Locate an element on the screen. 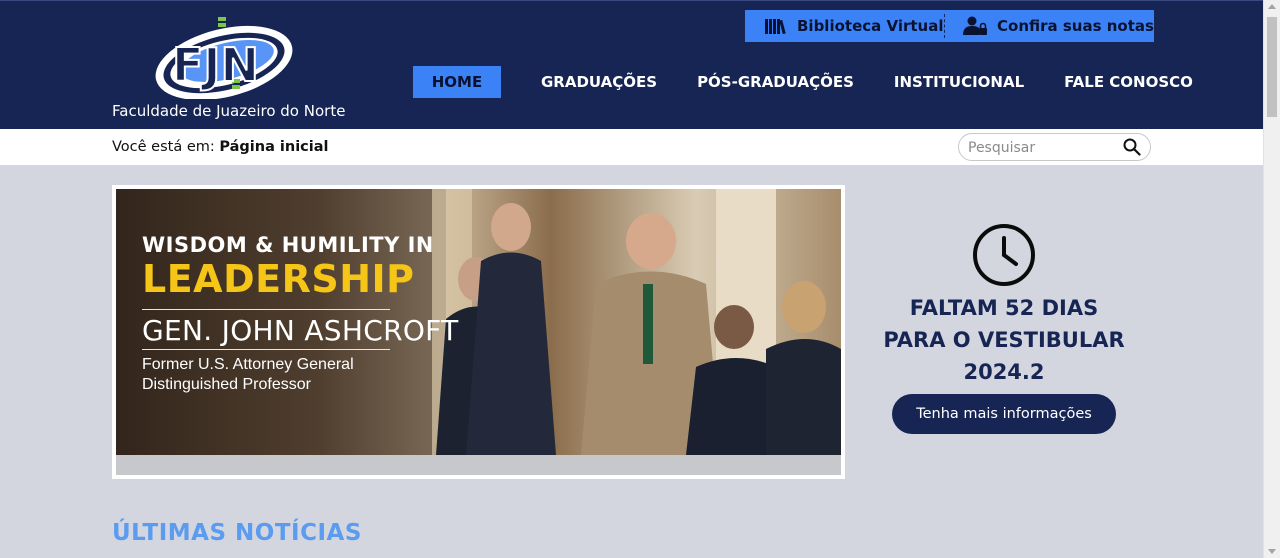 This screenshot has height=558, width=1280. top-links-bar: Biblioteca Virtual Confira suas notas is located at coordinates (949, 26).